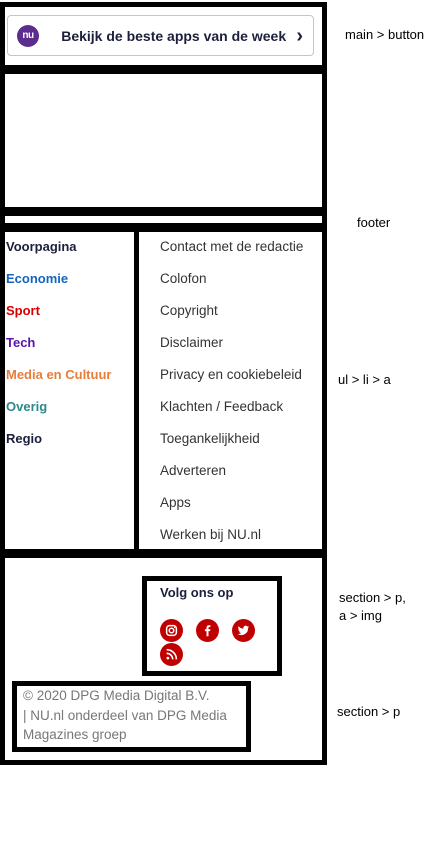  I want to click on category-link-sport: Sport, so click(23, 310).